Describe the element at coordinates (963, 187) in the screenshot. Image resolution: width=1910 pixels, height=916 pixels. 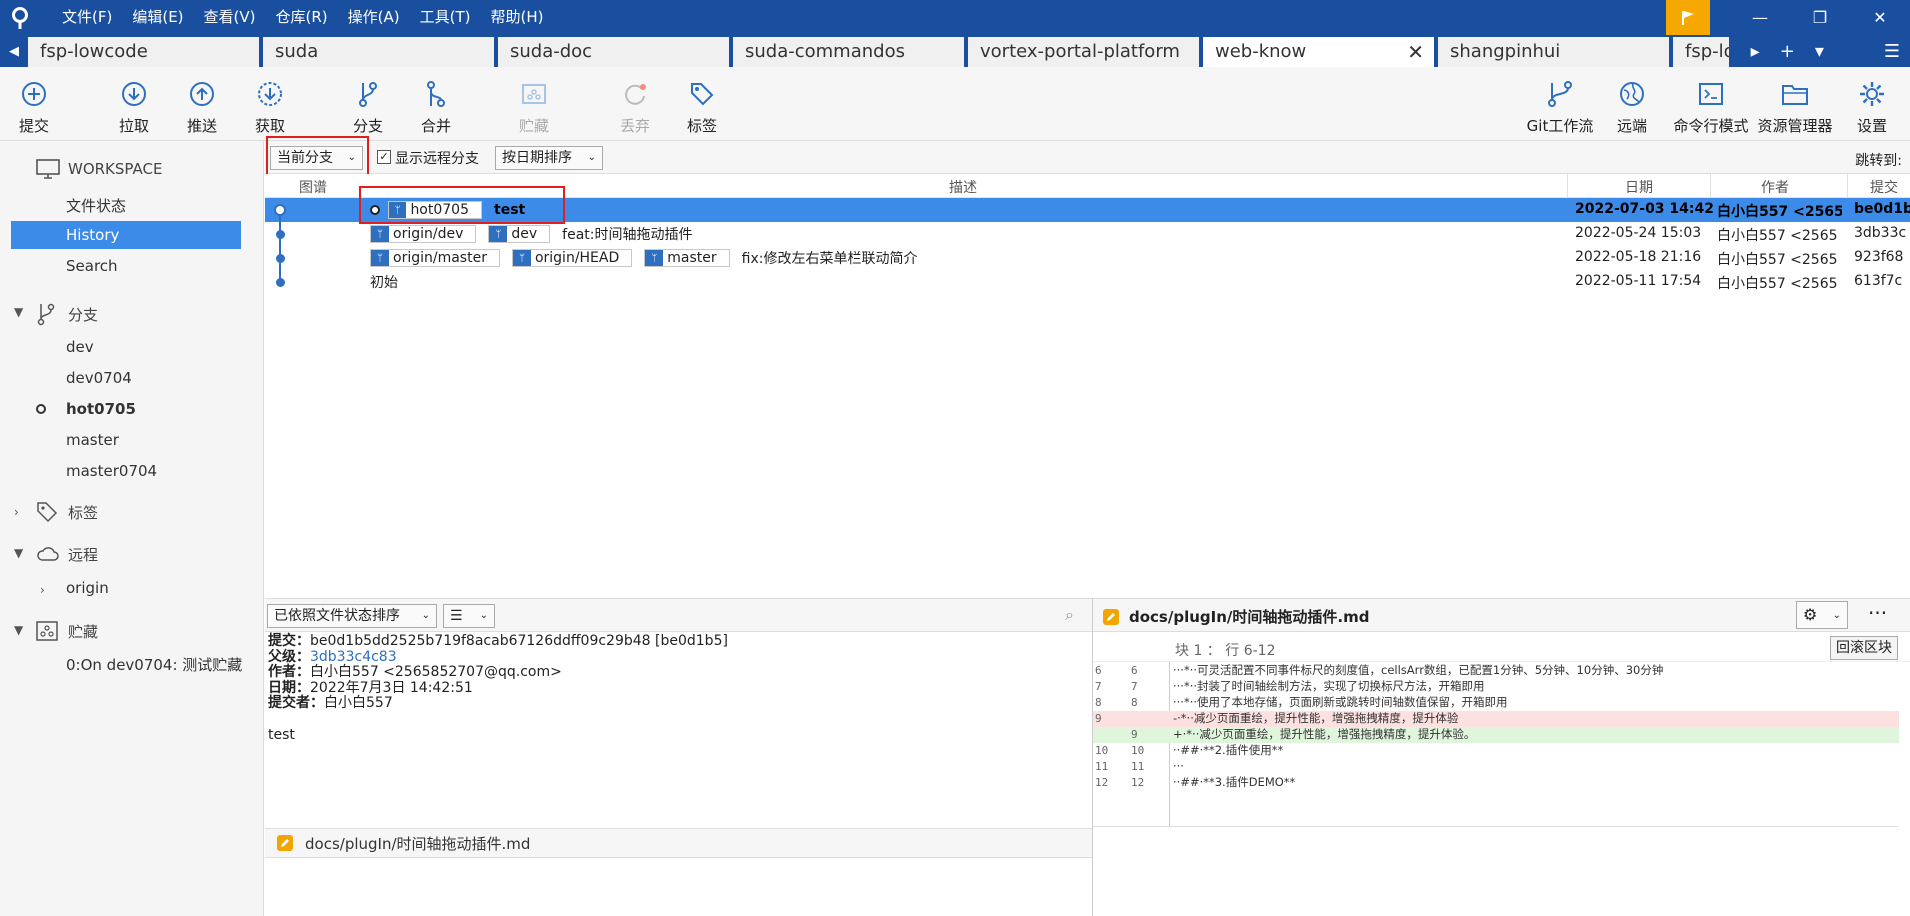
I see `column-description: 描述` at that location.